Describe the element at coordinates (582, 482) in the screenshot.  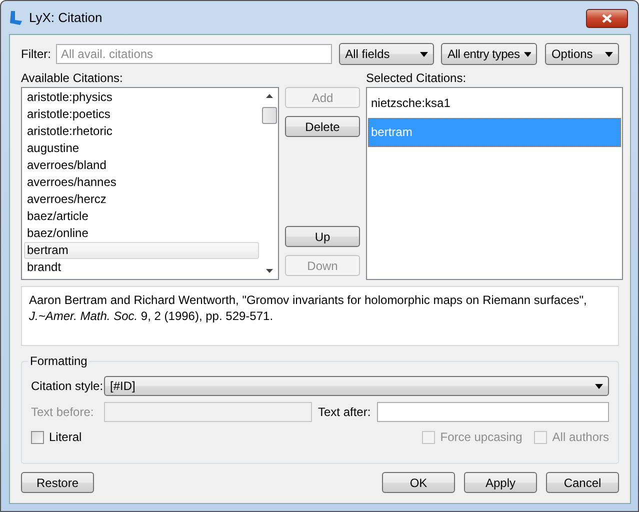
I see `dialog-button: Cancel` at that location.